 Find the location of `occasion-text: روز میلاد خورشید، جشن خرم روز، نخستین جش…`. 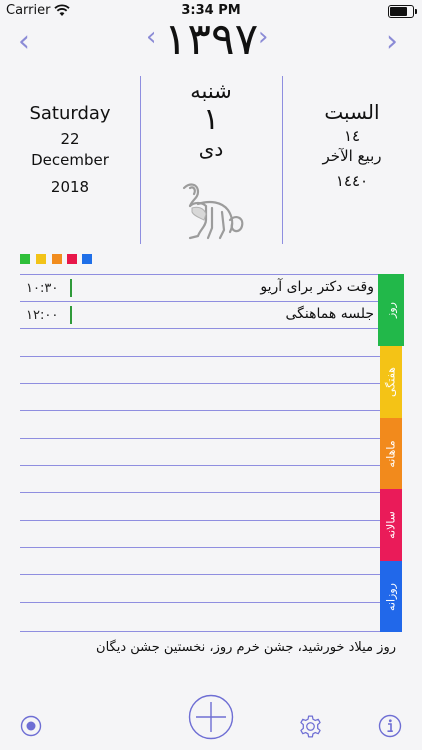

occasion-text: روز میلاد خورشید، جشن خرم روز، نخستین جش… is located at coordinates (246, 647).